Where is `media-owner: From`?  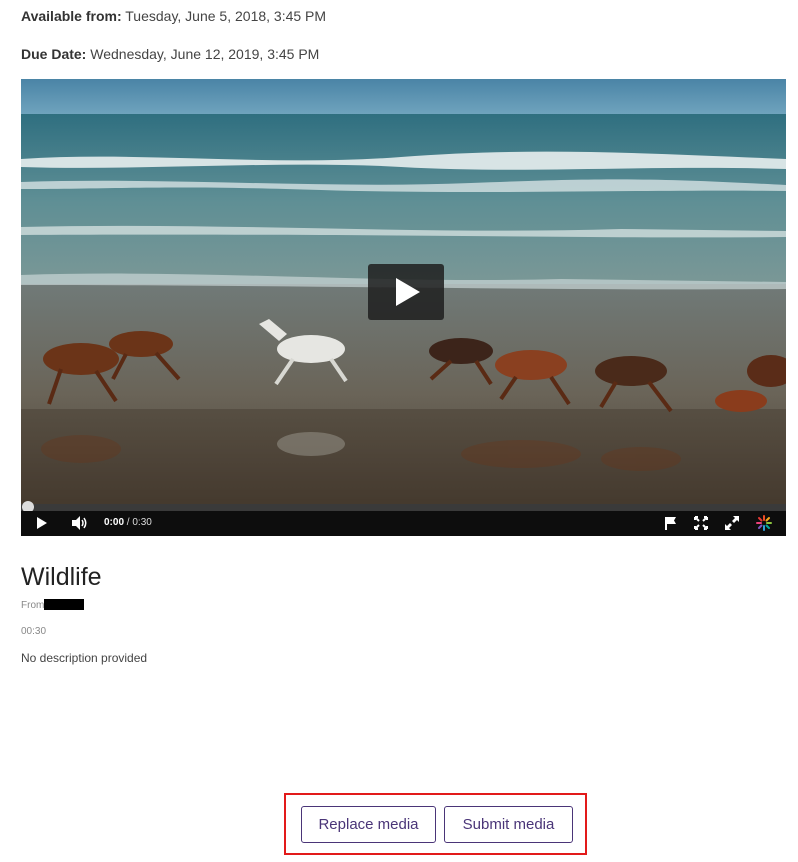
media-owner: From is located at coordinates (53, 605).